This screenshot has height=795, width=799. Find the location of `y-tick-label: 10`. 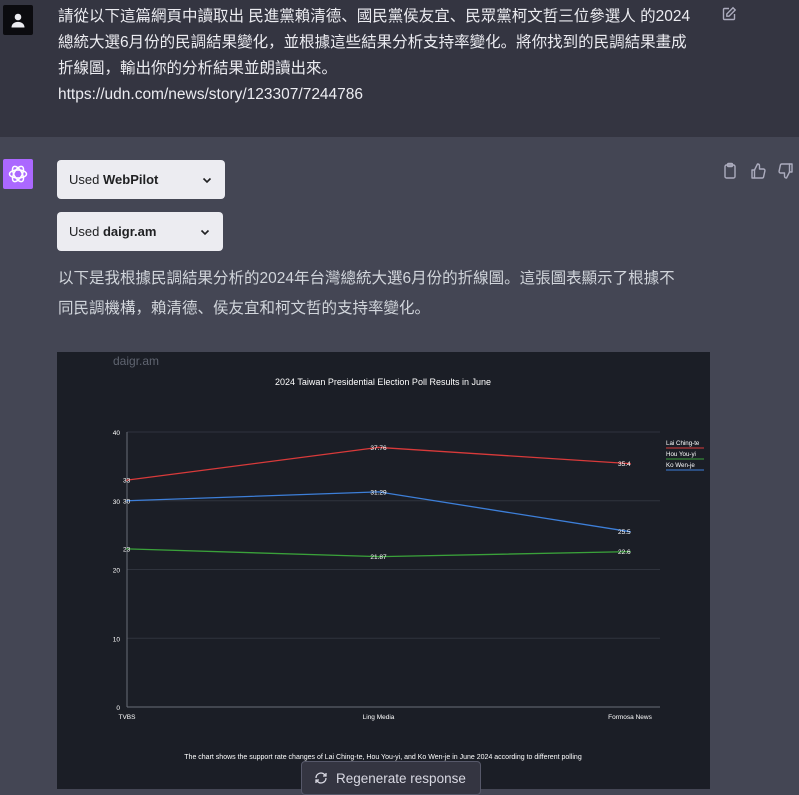

y-tick-label: 10 is located at coordinates (117, 639).